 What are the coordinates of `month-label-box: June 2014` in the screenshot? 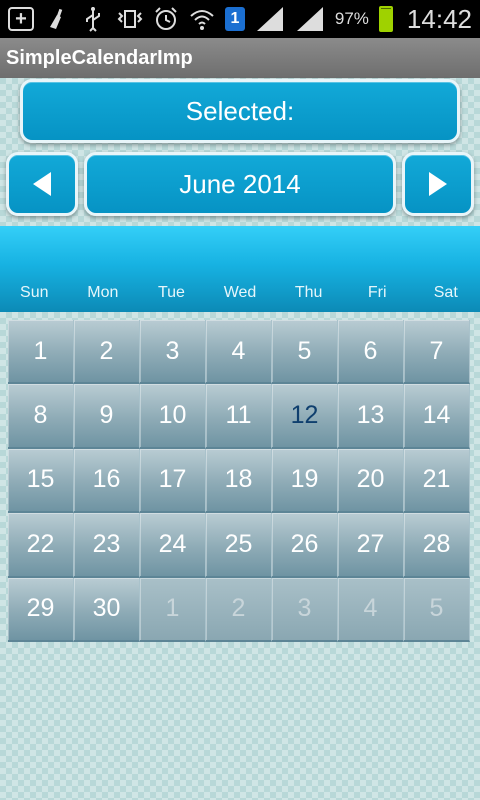 It's located at (240, 184).